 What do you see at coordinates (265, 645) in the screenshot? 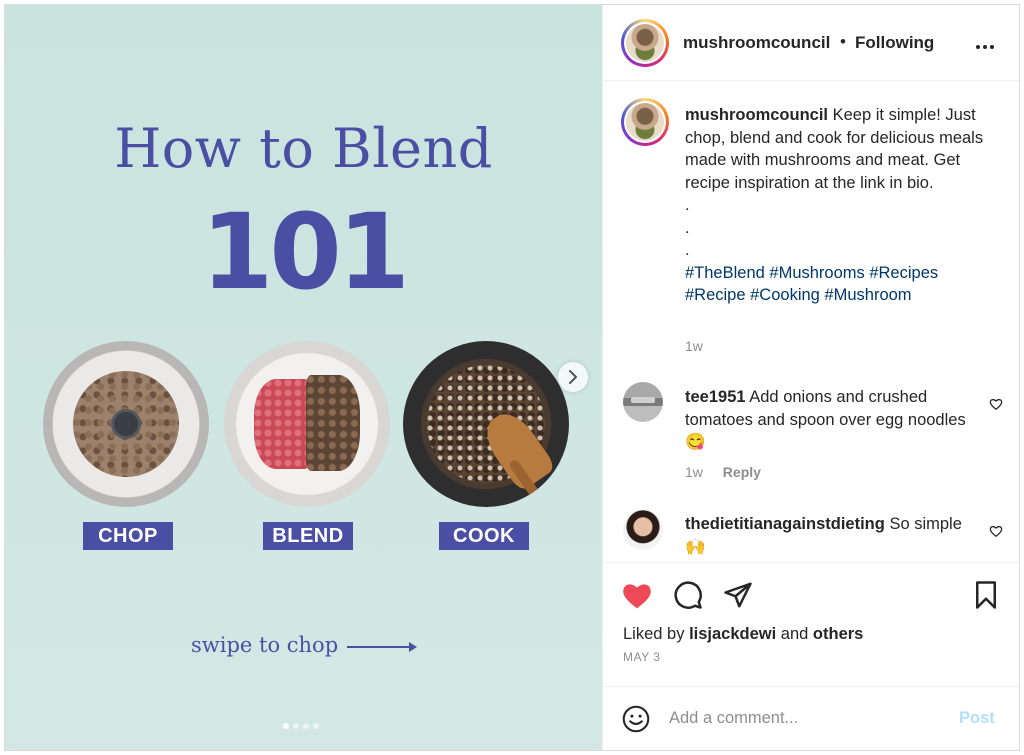
I see `swipe-hint: swipe to chop` at bounding box center [265, 645].